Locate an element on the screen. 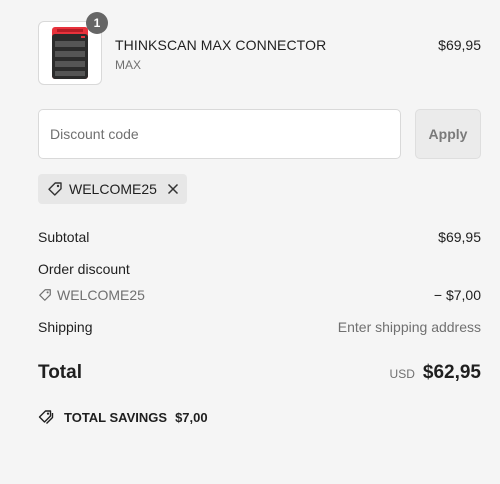 The width and height of the screenshot is (500, 484). order-discount-row: WELCOME25 − $7,00 is located at coordinates (259, 295).